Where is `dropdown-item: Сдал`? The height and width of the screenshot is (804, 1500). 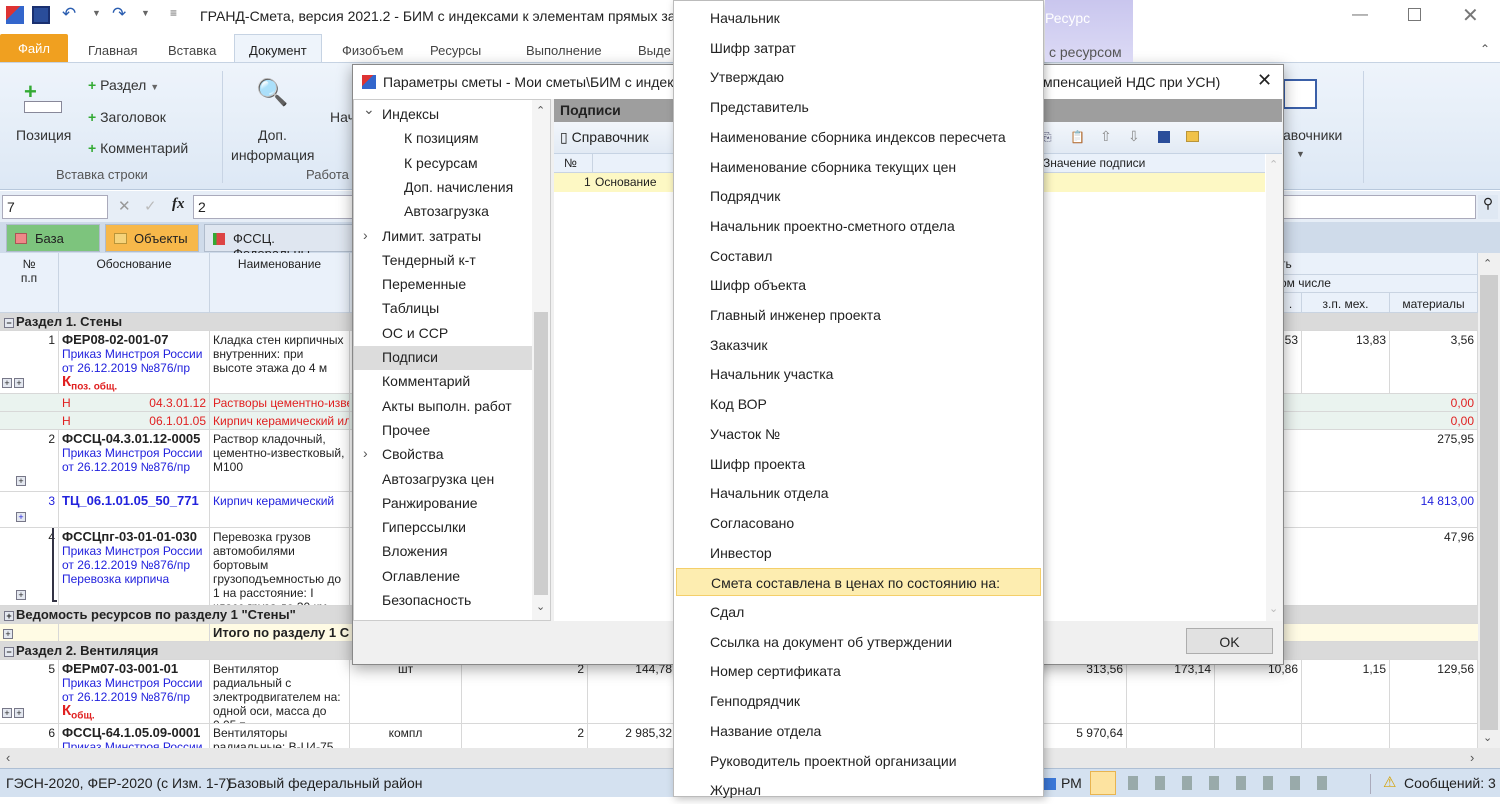
dropdown-item: Сдал is located at coordinates (858, 612).